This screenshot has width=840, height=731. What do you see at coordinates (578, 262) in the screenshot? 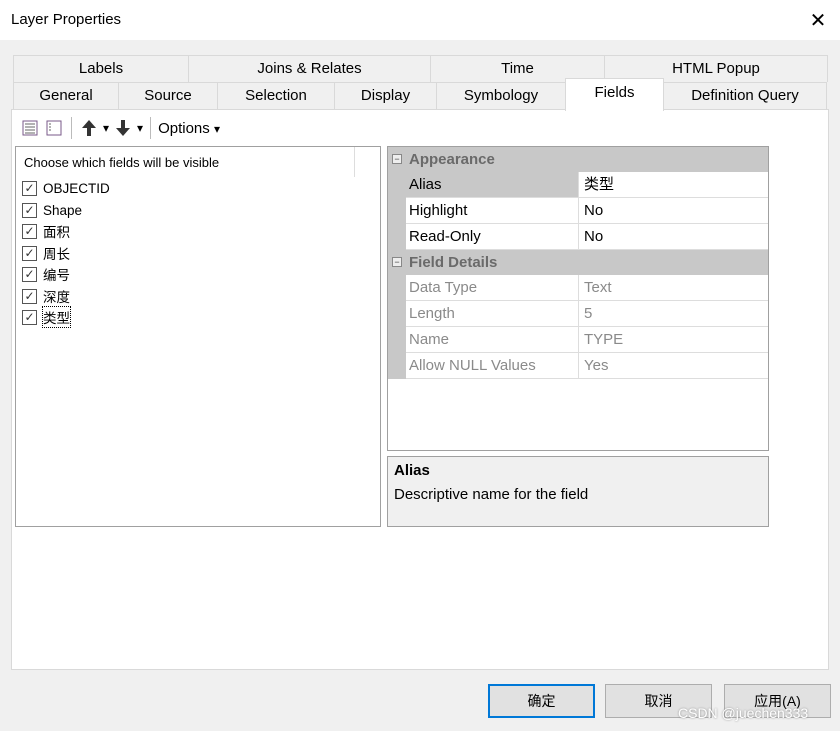
I see `category-field-details: − Field Details` at bounding box center [578, 262].